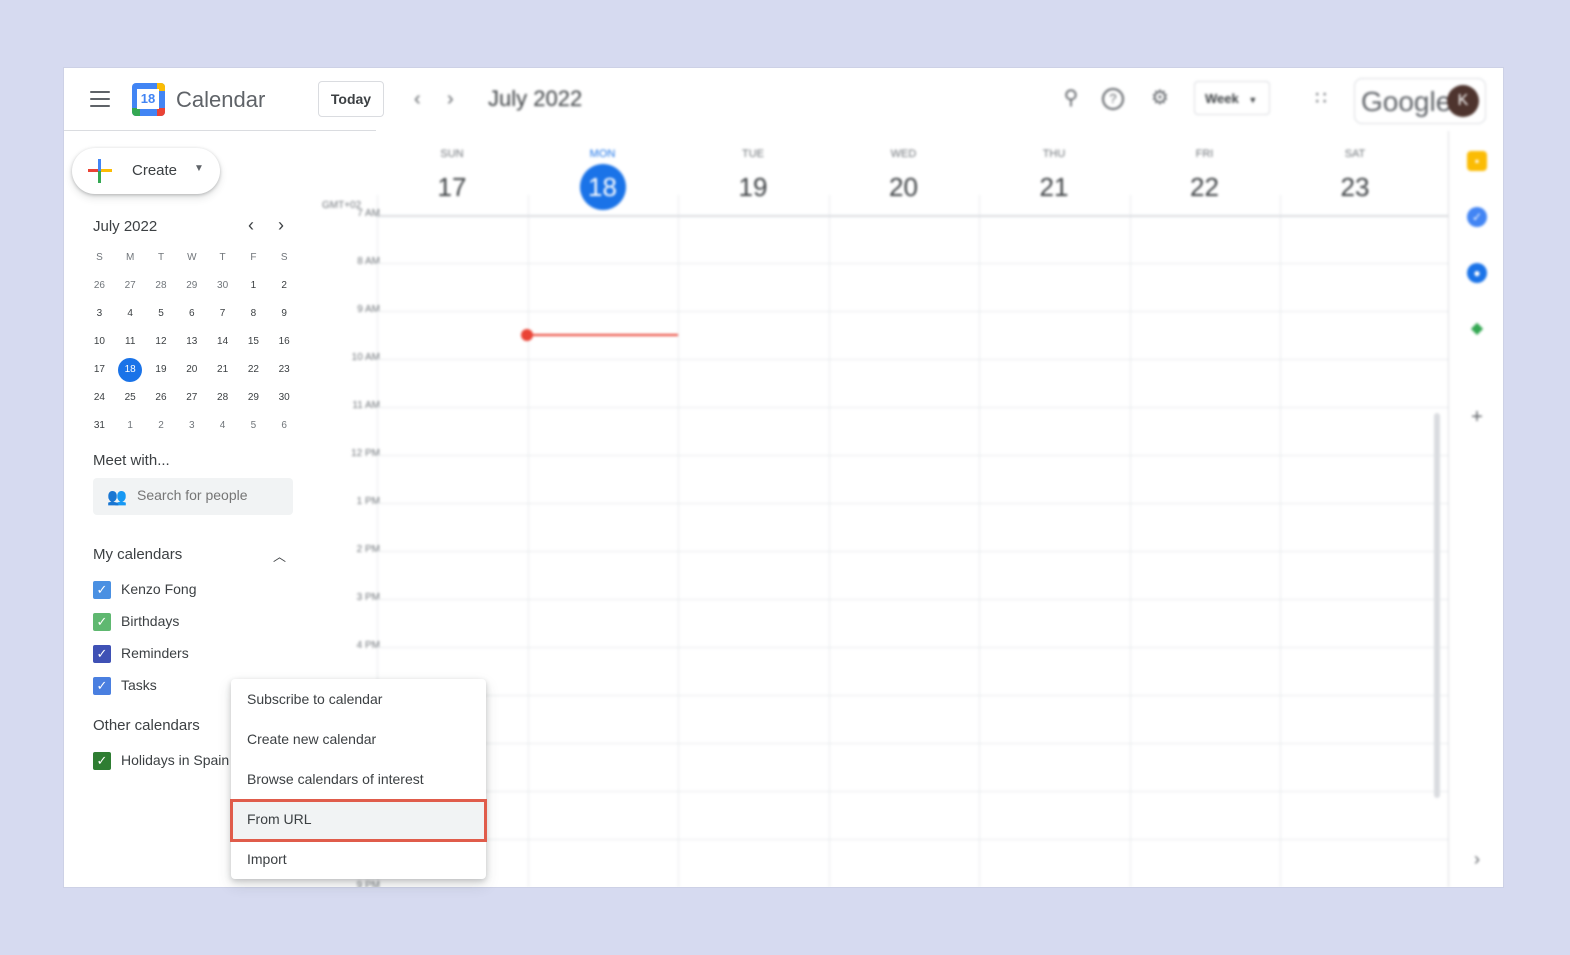  What do you see at coordinates (222, 342) in the screenshot?
I see `mini-day: 14` at bounding box center [222, 342].